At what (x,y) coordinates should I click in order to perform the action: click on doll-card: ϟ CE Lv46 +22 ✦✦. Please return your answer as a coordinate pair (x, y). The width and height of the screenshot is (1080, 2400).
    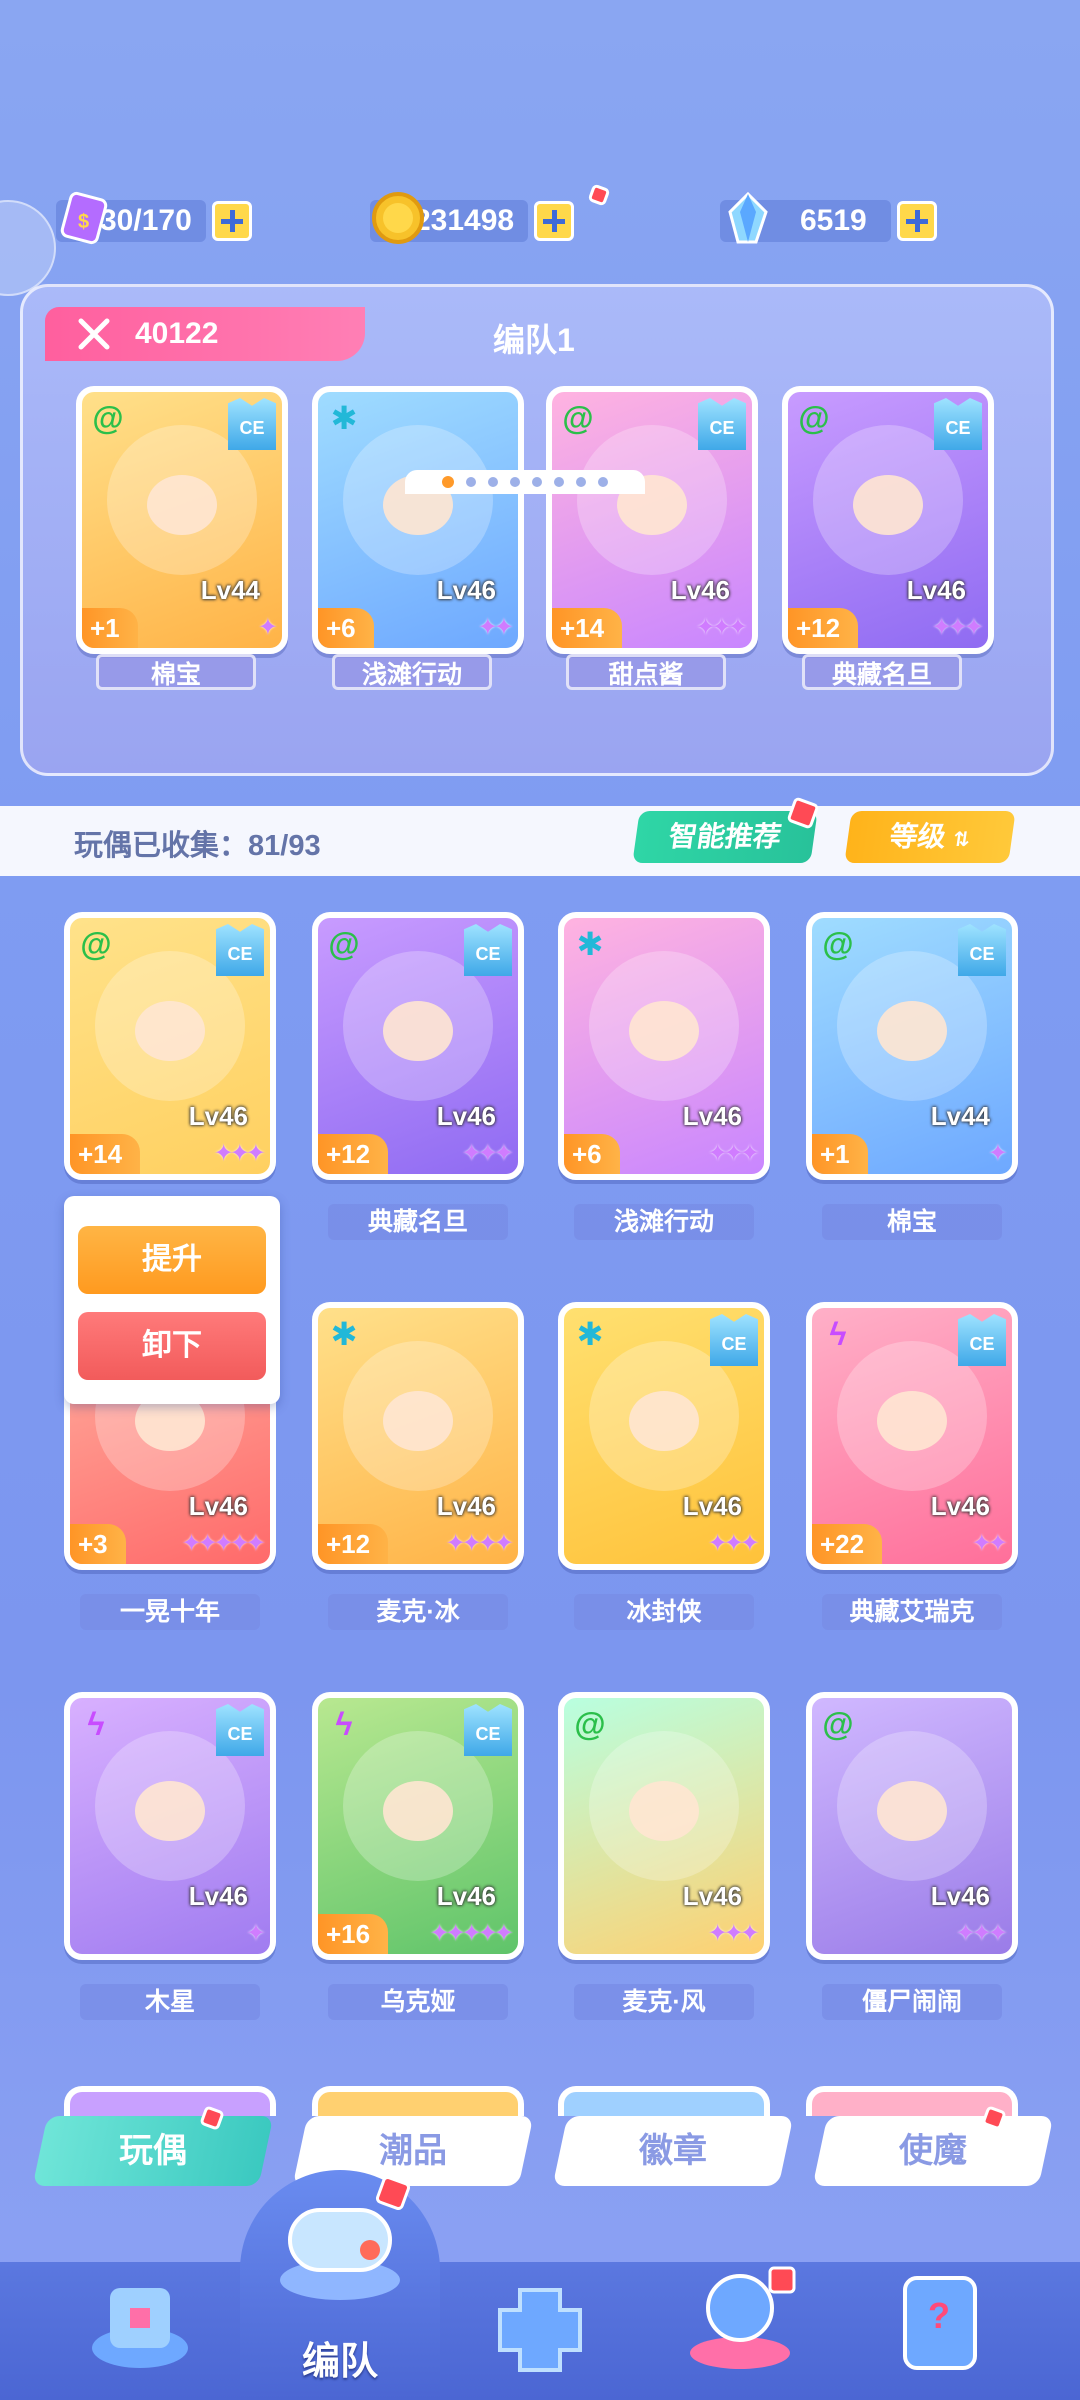
    Looking at the image, I should click on (912, 1436).